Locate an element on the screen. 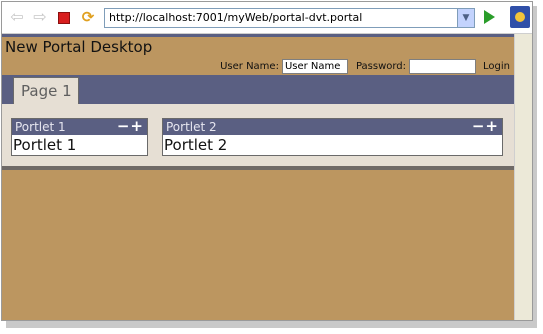  login-form: User Name: User Name Password: Login is located at coordinates (365, 66).